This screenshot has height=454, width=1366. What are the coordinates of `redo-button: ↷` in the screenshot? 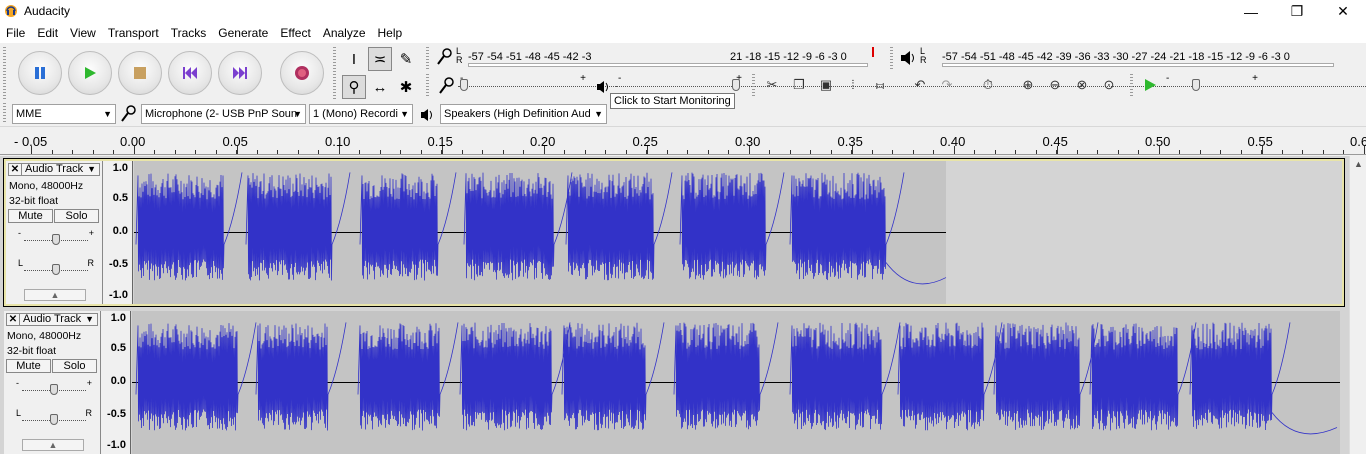 It's located at (947, 85).